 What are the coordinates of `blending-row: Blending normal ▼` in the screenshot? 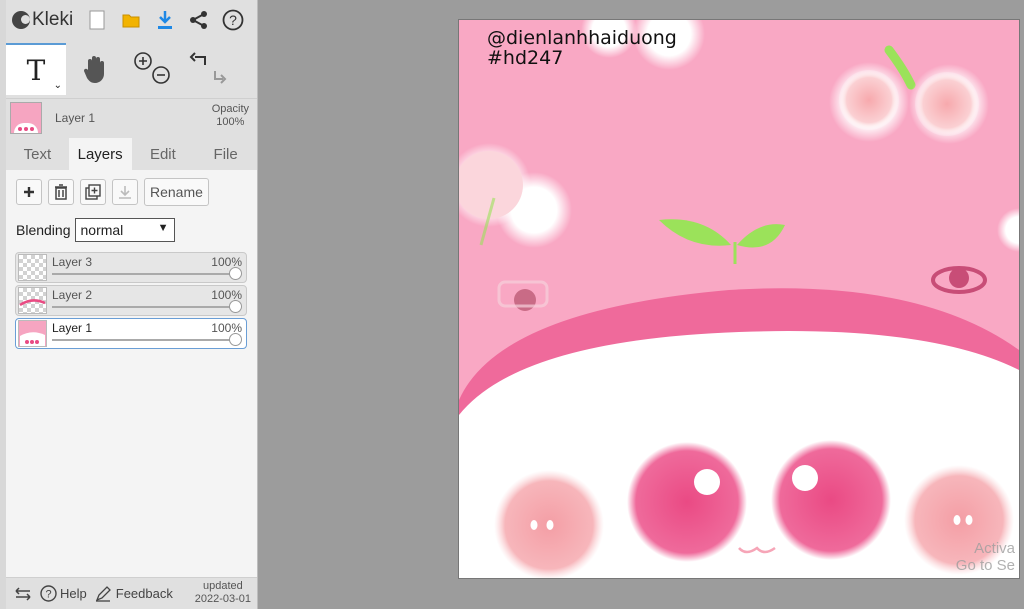 It's located at (131, 224).